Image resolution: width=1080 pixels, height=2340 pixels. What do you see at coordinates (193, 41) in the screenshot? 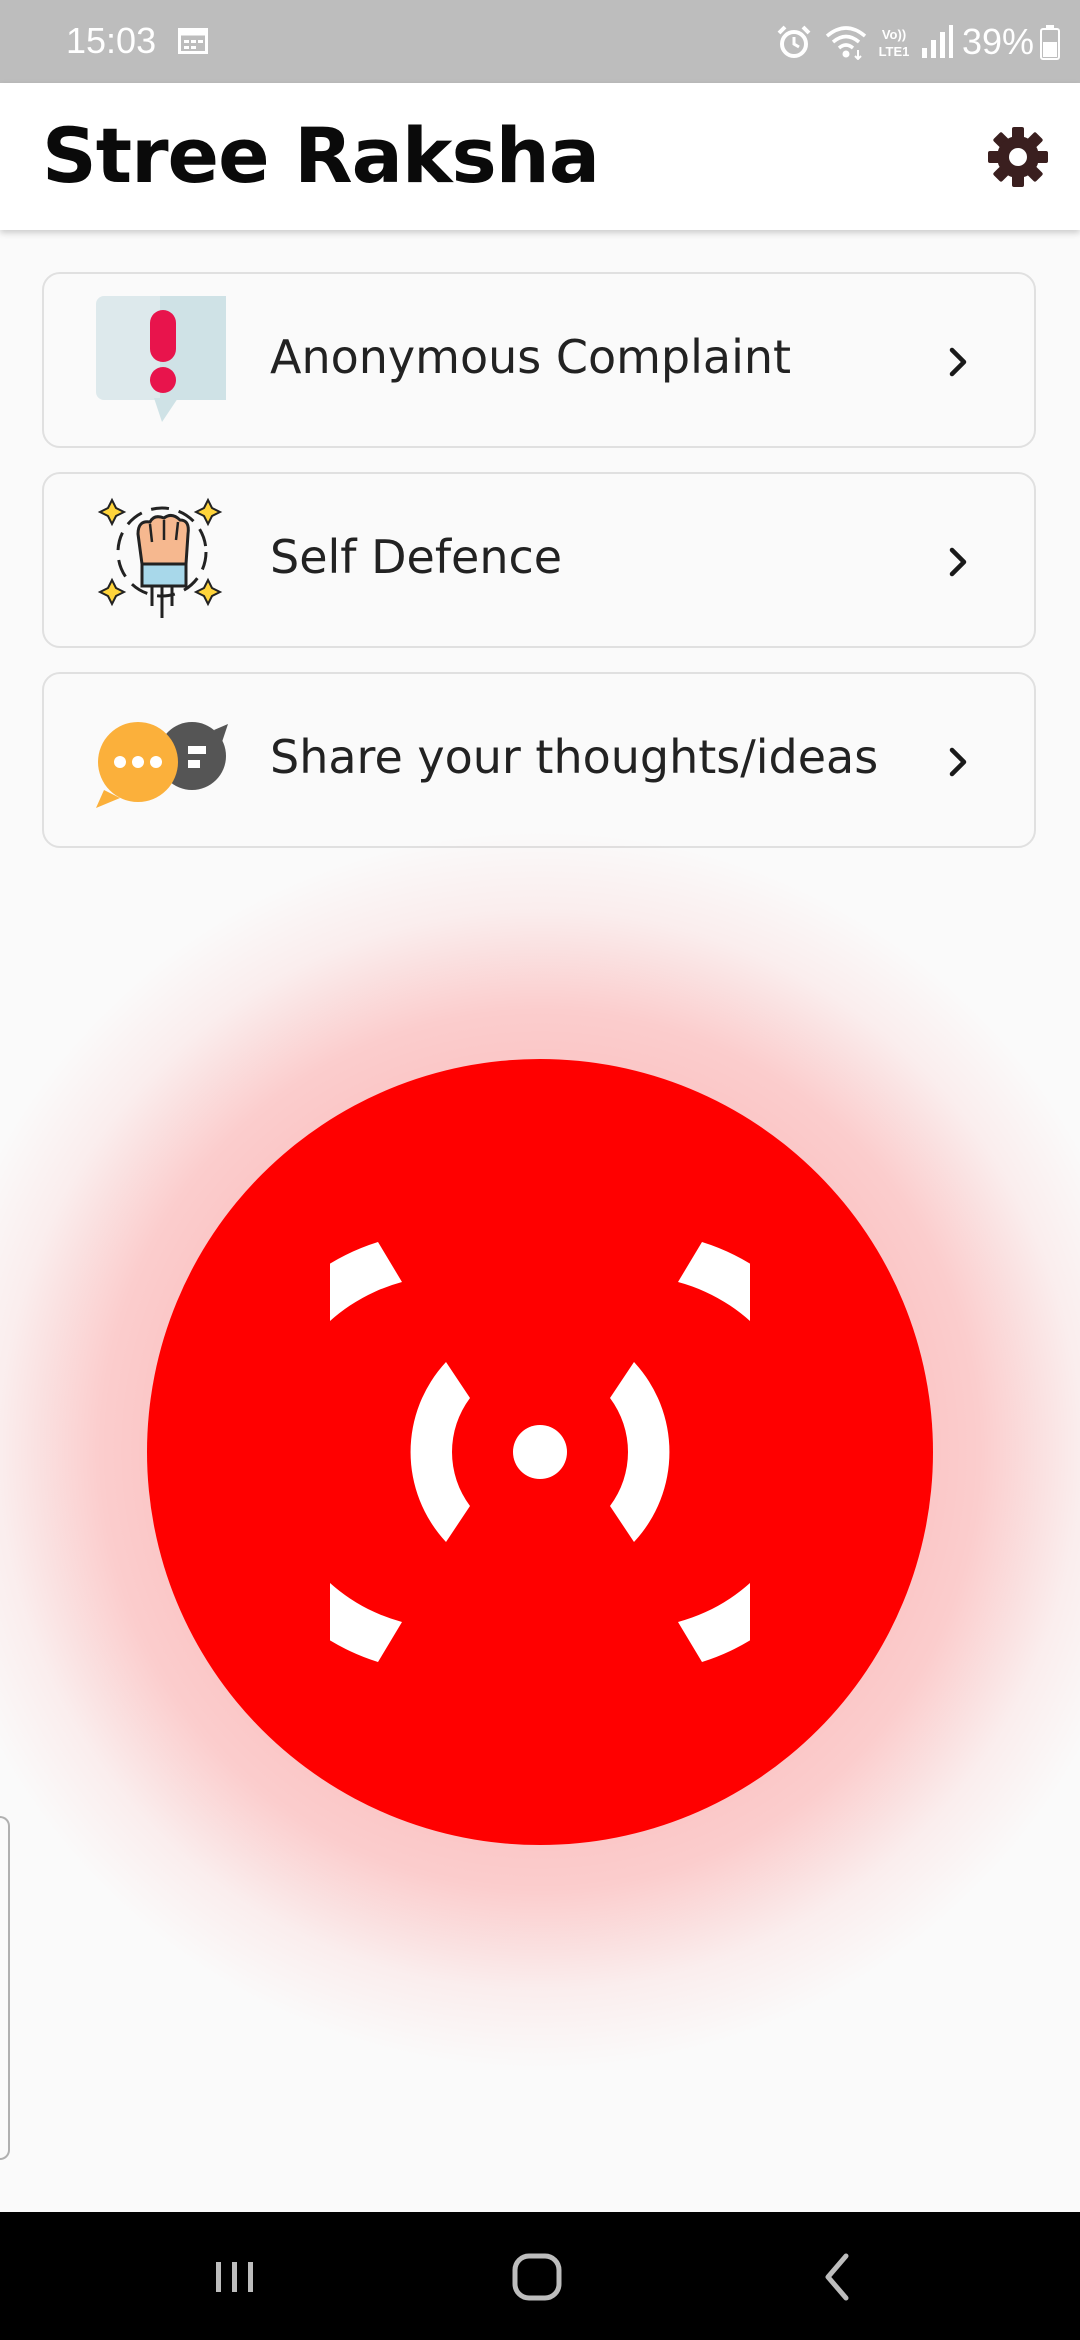
I see `calendar-icon` at bounding box center [193, 41].